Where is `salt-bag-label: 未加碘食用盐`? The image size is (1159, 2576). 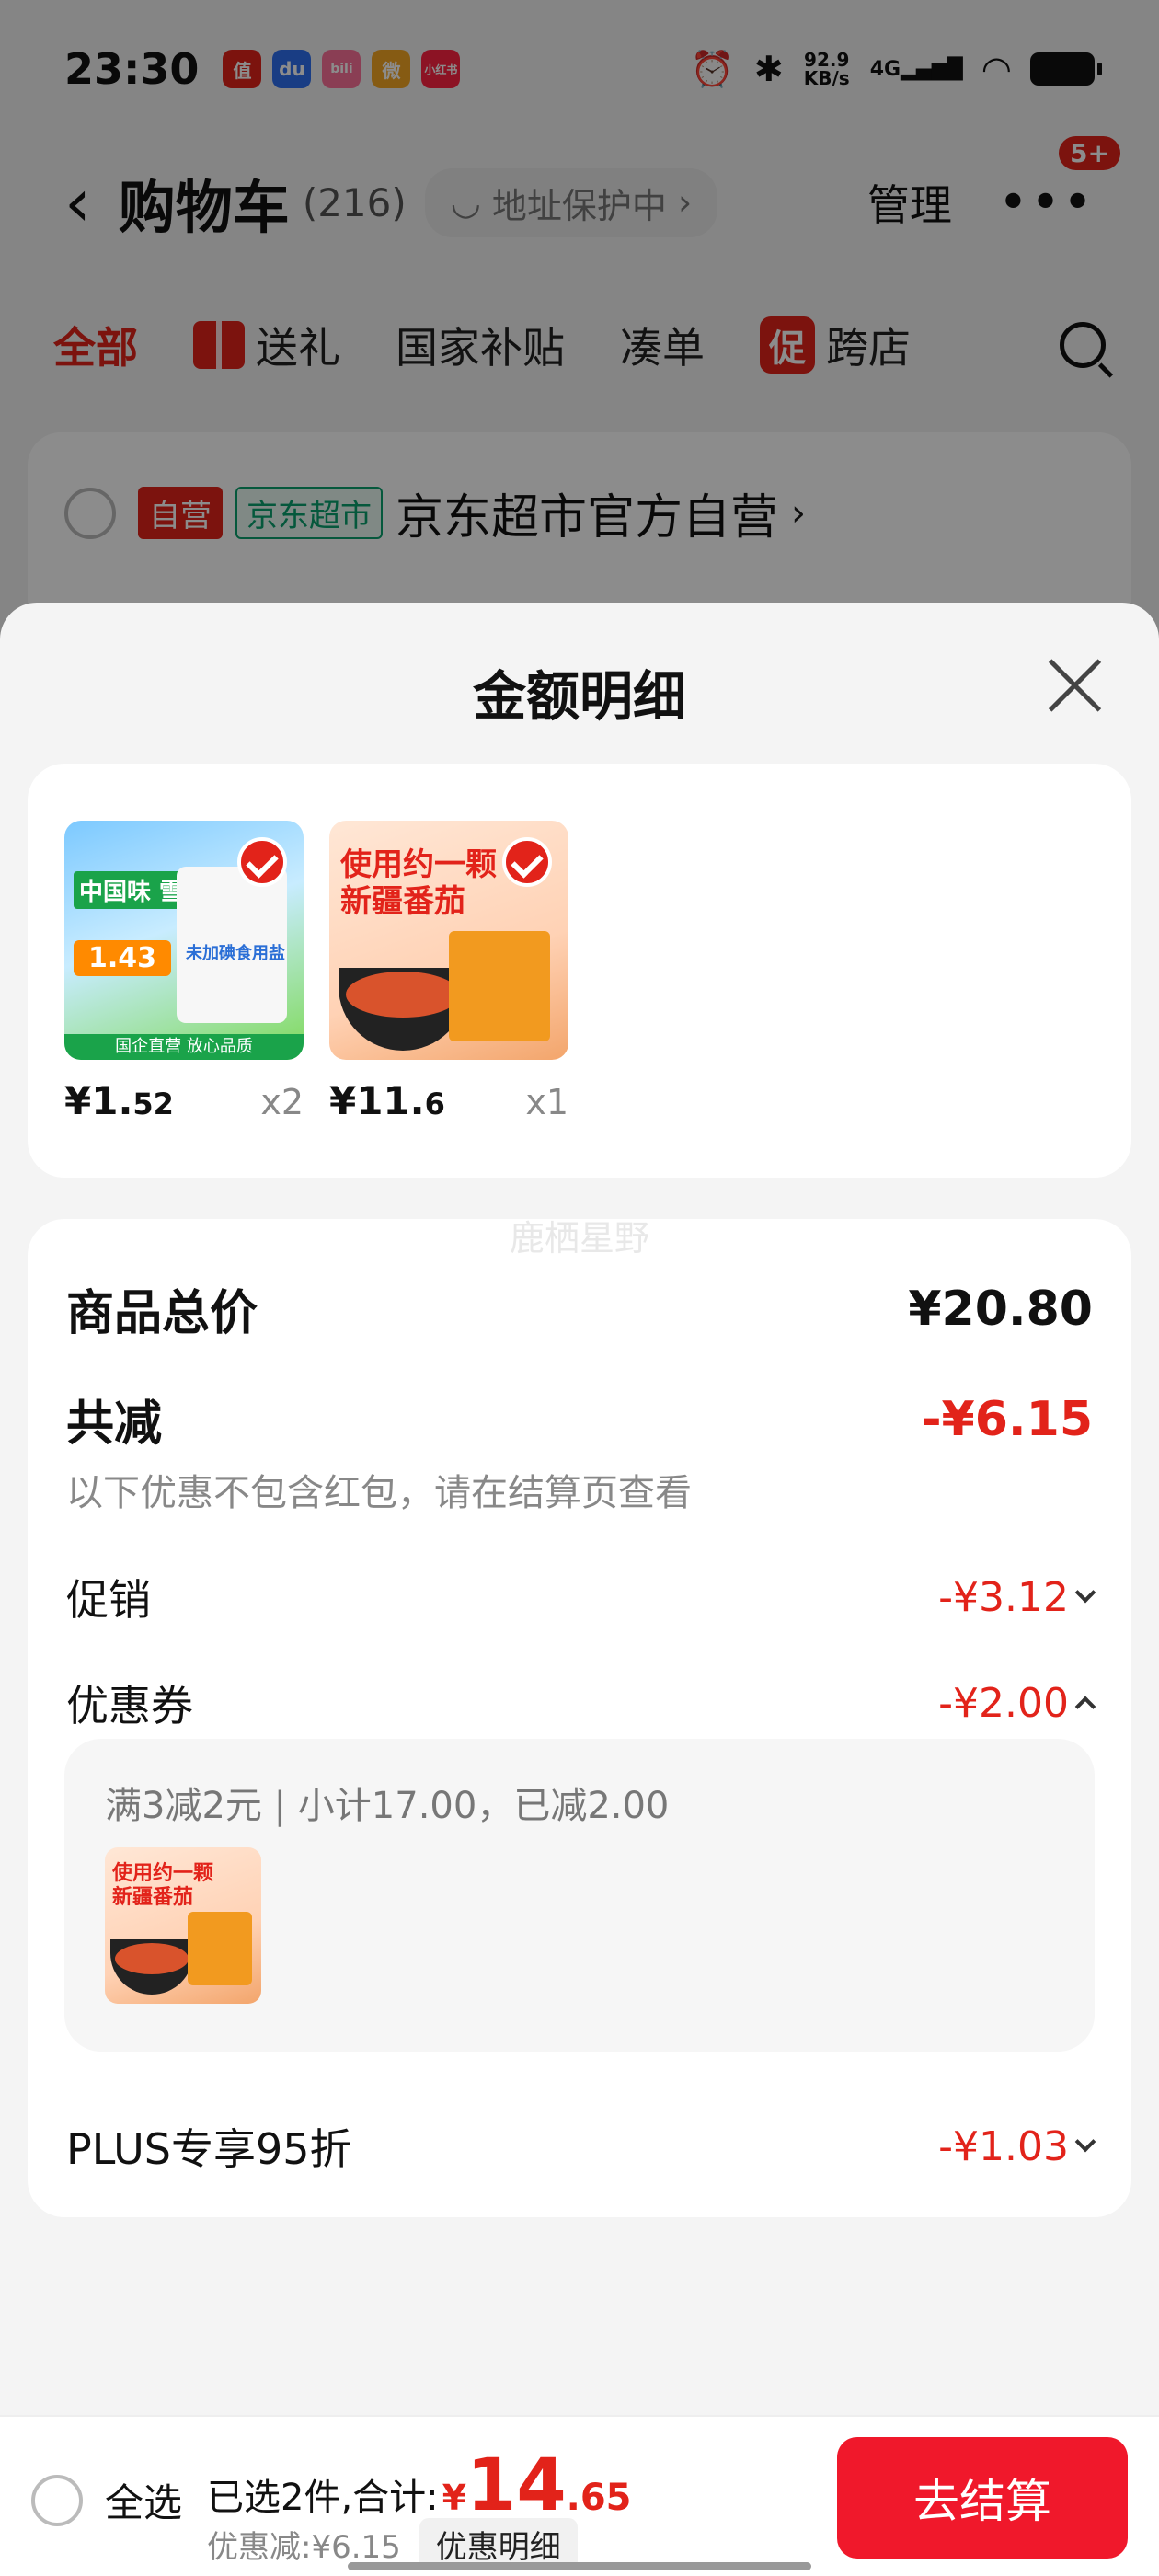
salt-bag-label: 未加碘食用盐 is located at coordinates (235, 953).